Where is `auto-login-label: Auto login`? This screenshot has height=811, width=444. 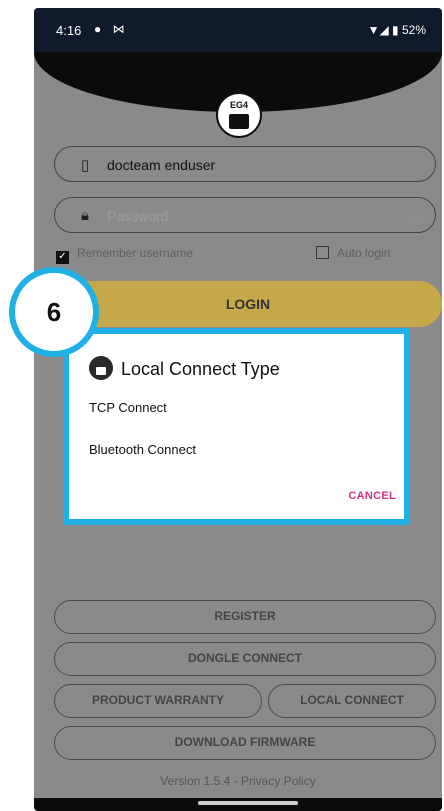
auto-login-label: Auto login is located at coordinates (364, 253).